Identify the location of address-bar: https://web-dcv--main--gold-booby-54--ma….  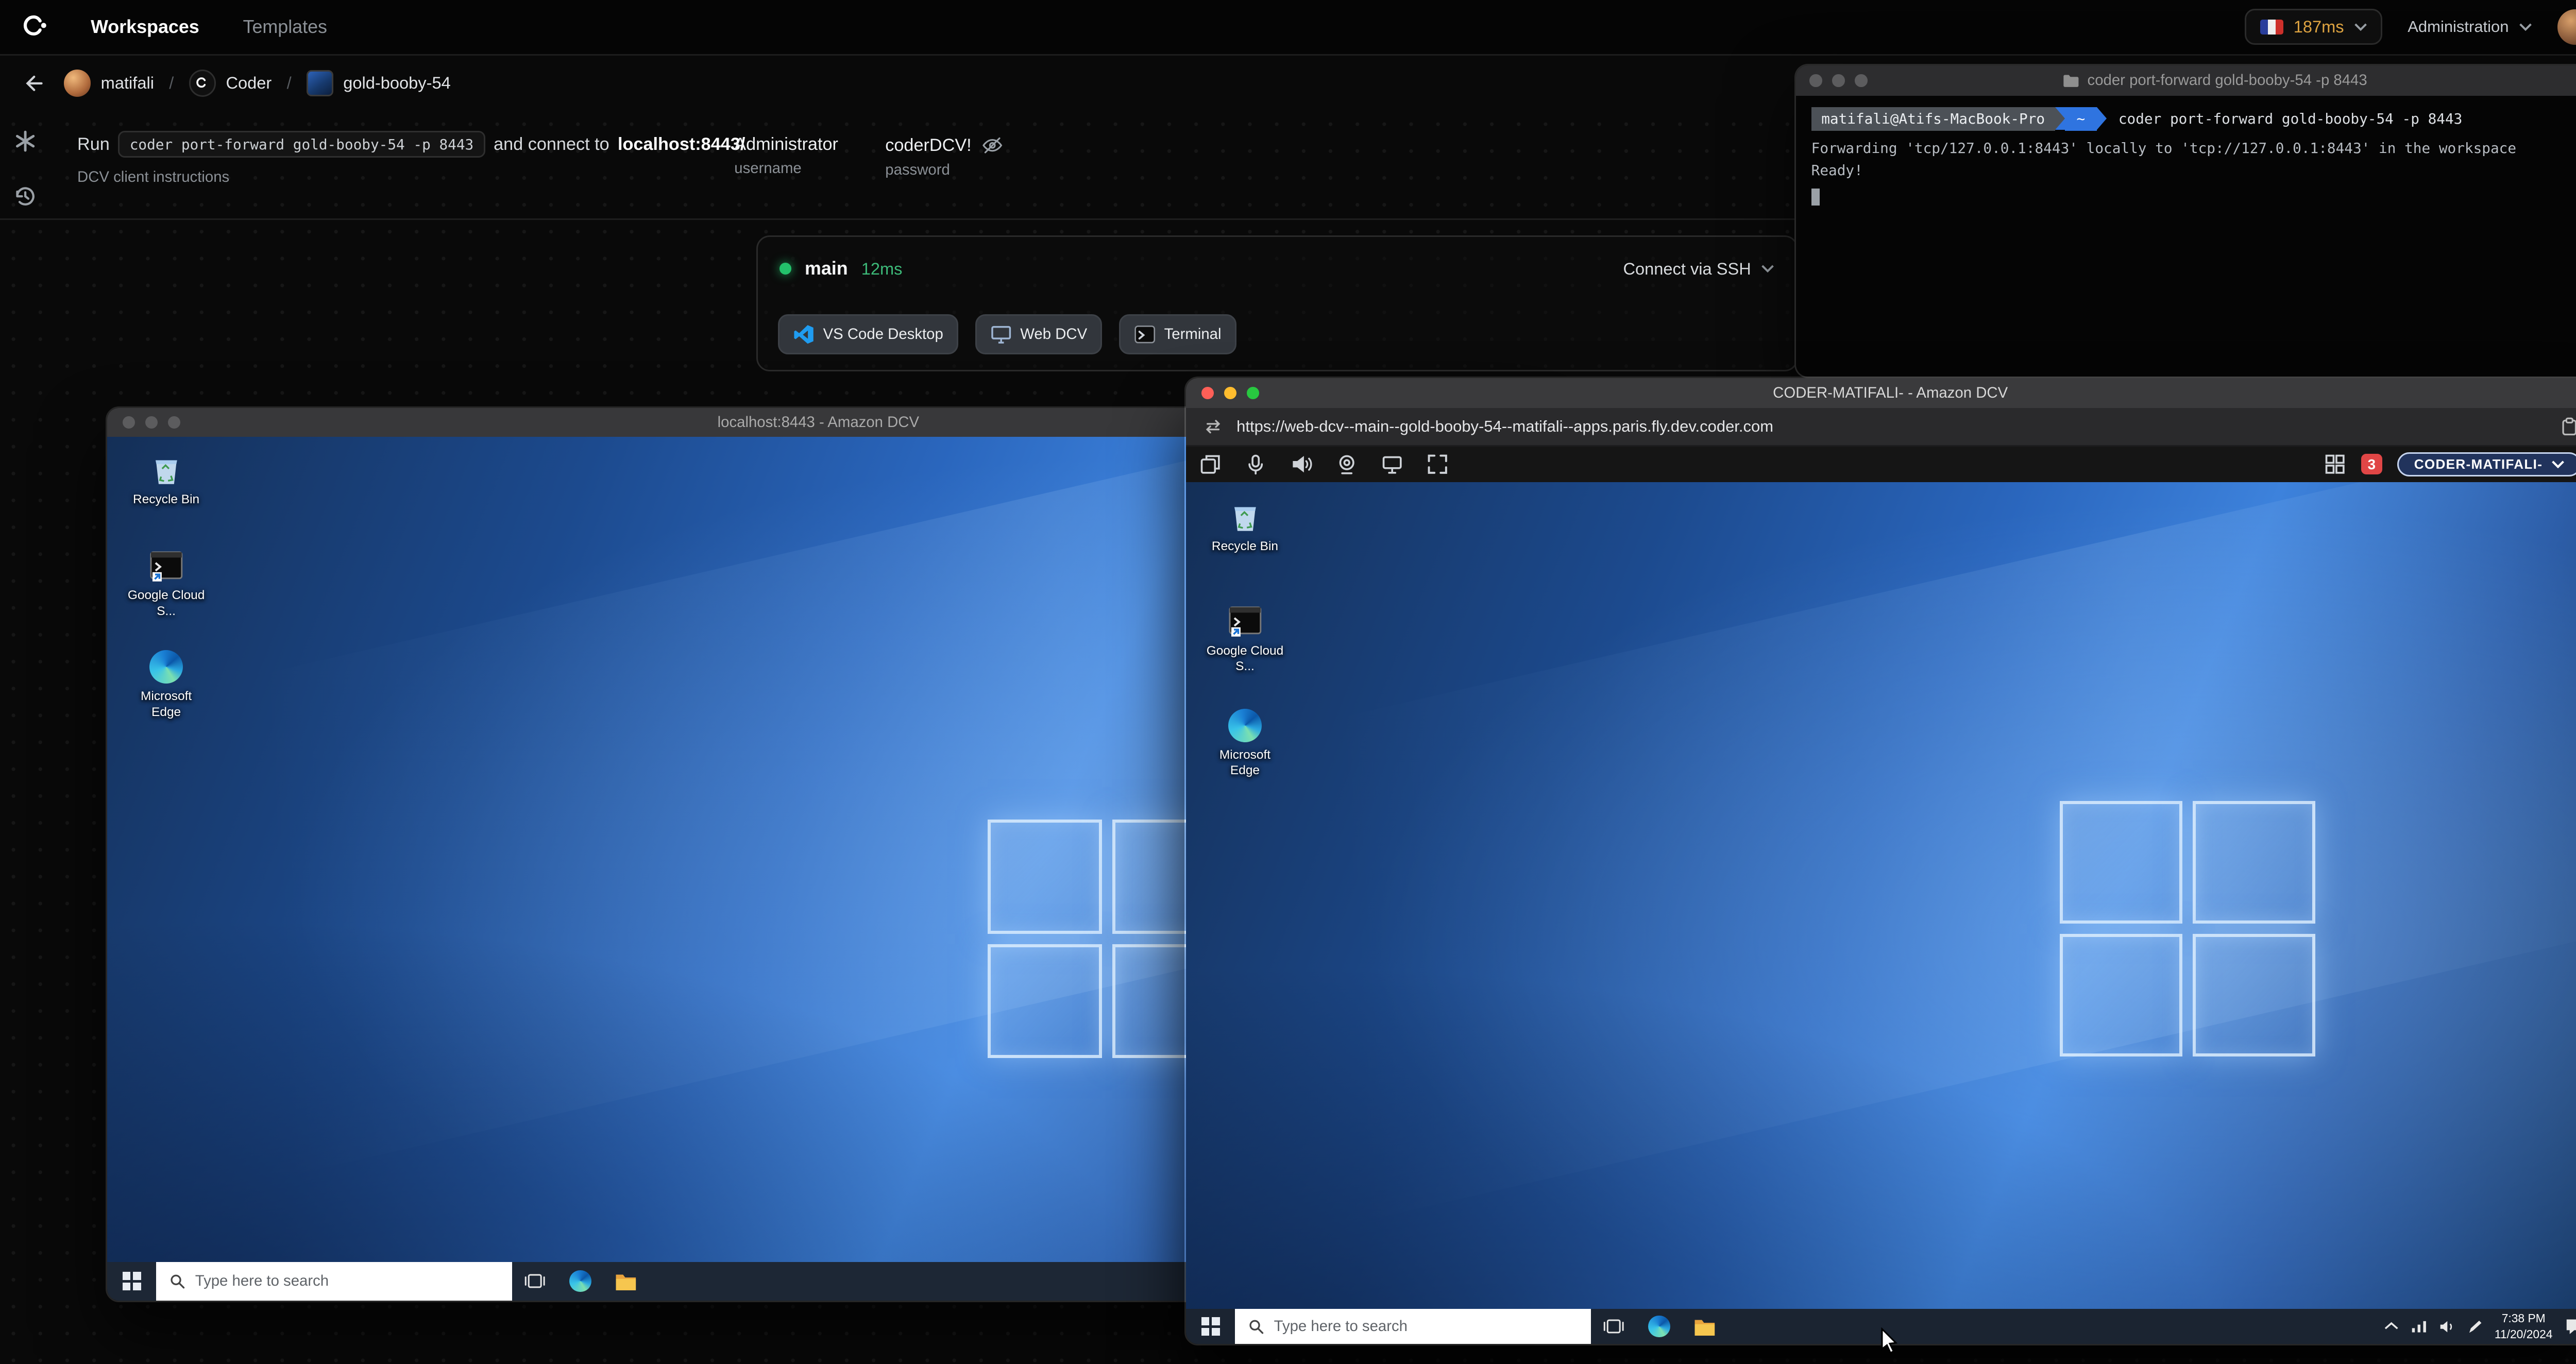
(1881, 427).